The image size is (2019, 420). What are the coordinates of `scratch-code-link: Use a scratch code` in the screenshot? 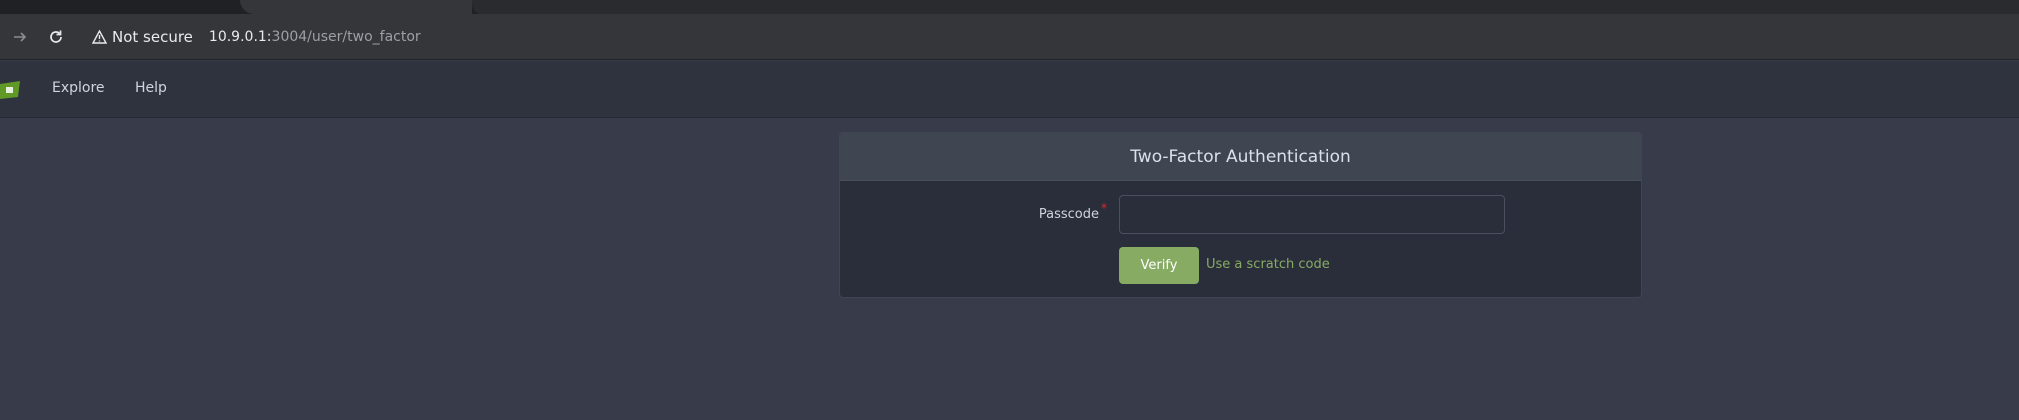 It's located at (1268, 264).